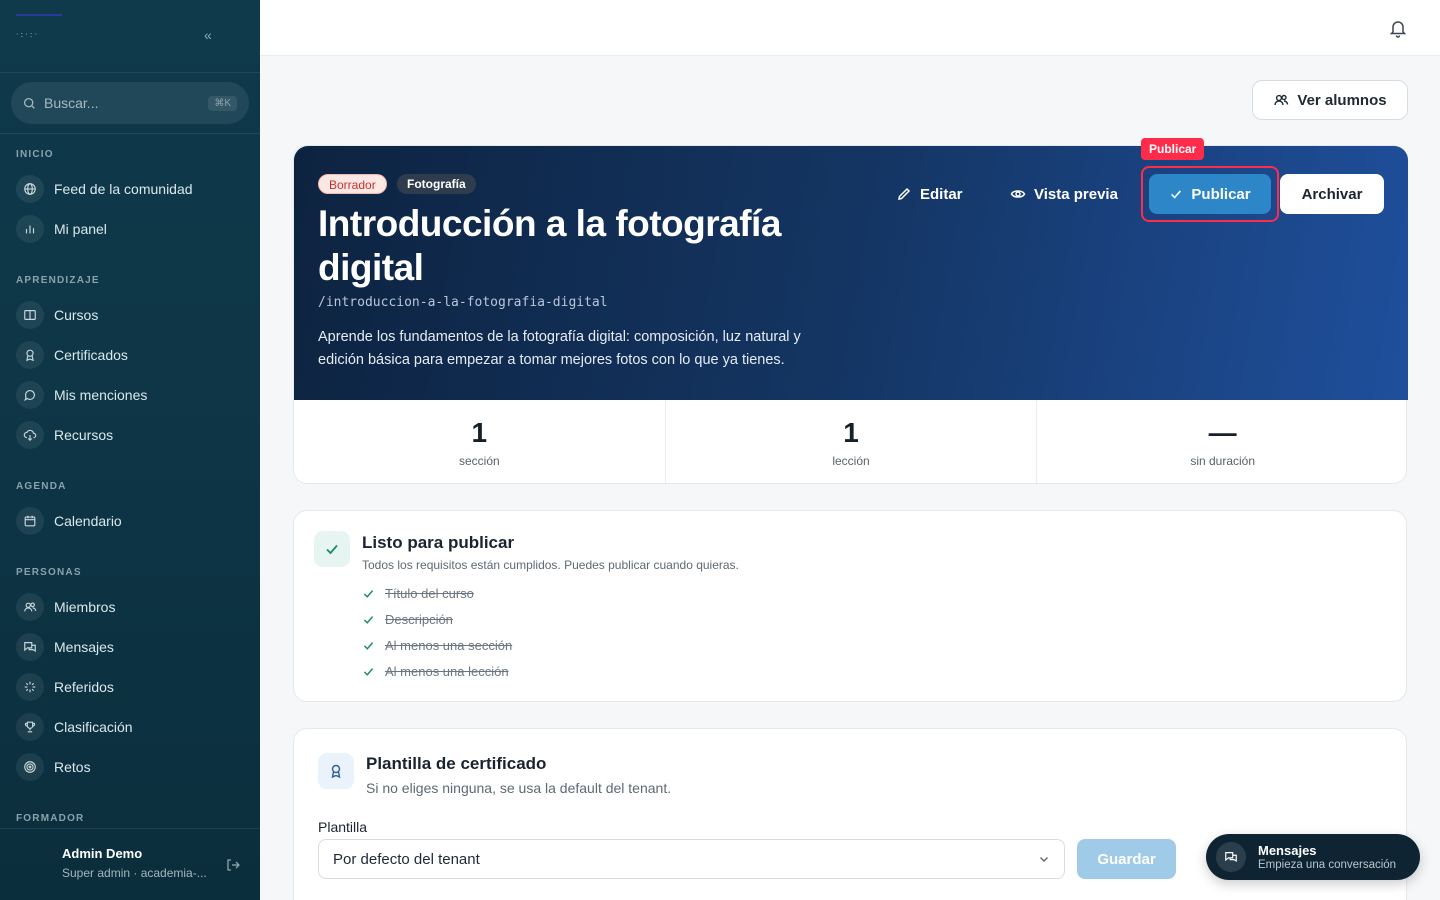 Image resolution: width=1440 pixels, height=900 pixels. Describe the element at coordinates (332, 549) in the screenshot. I see `check-badge-icon` at that location.